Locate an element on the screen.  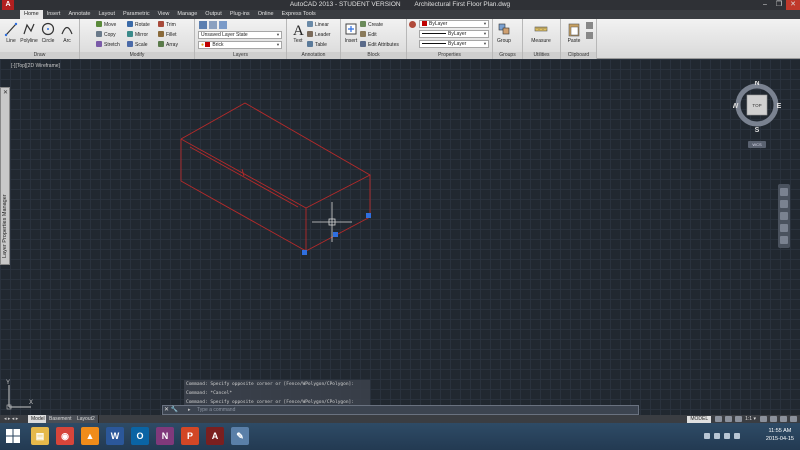
tab-manage: Manage is located at coordinates (187, 14).